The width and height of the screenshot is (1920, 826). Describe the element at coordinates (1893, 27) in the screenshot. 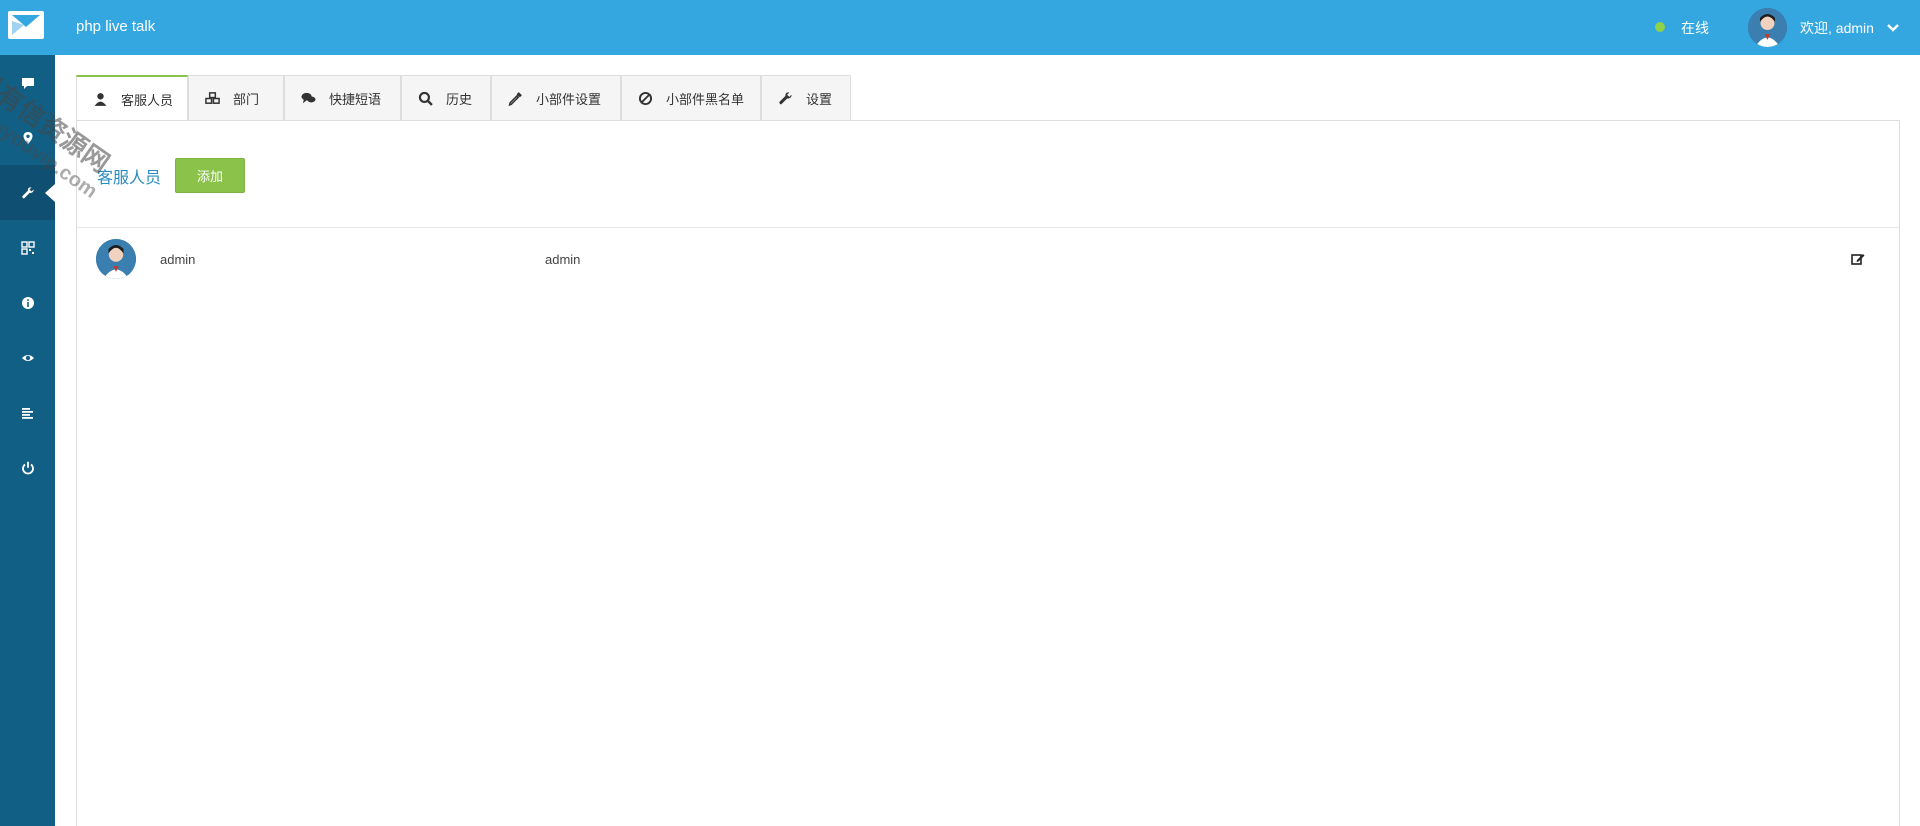

I see `chevron-down-icon` at that location.